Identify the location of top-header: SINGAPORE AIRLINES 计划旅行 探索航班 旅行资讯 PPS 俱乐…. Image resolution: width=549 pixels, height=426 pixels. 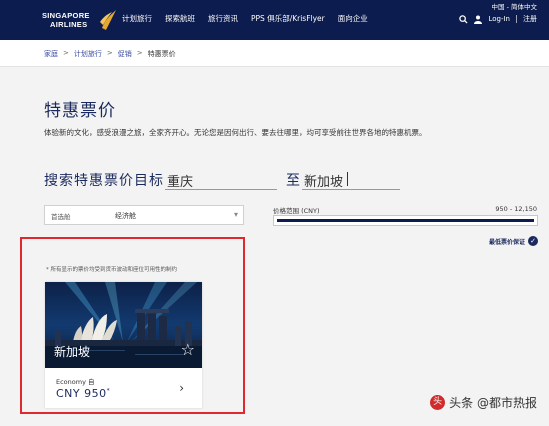
(274, 20).